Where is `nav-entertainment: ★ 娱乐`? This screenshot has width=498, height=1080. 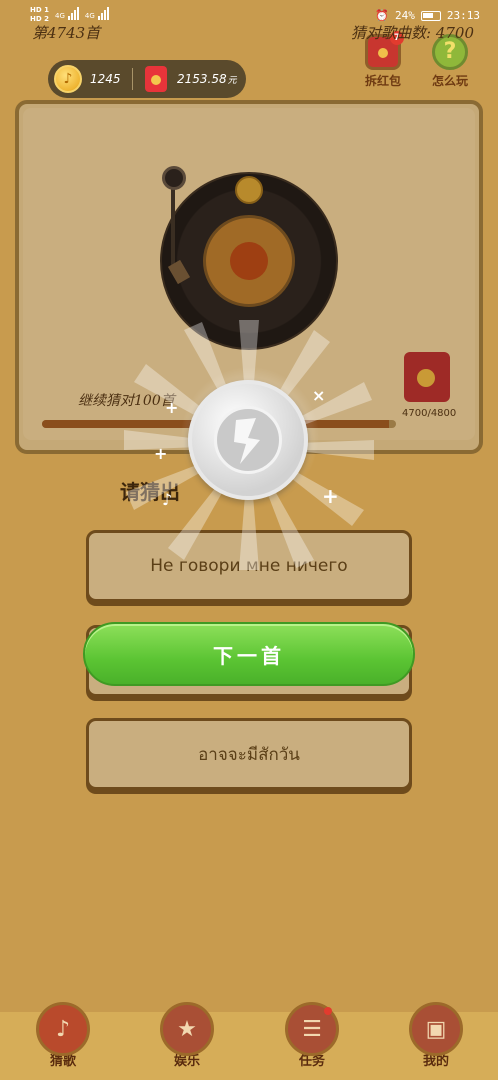
nav-entertainment: ★ 娱乐 is located at coordinates (187, 1035).